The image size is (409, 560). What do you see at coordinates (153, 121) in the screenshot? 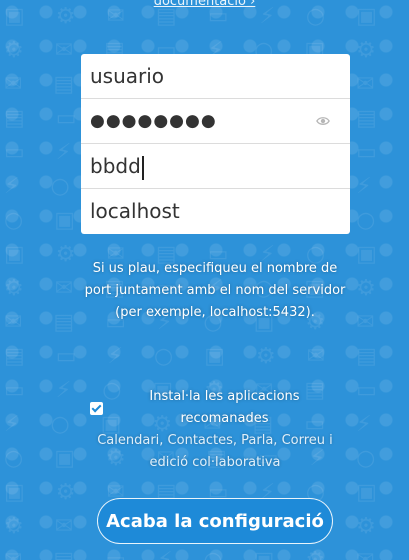
I see `password-value: ●●●●●●●●` at bounding box center [153, 121].